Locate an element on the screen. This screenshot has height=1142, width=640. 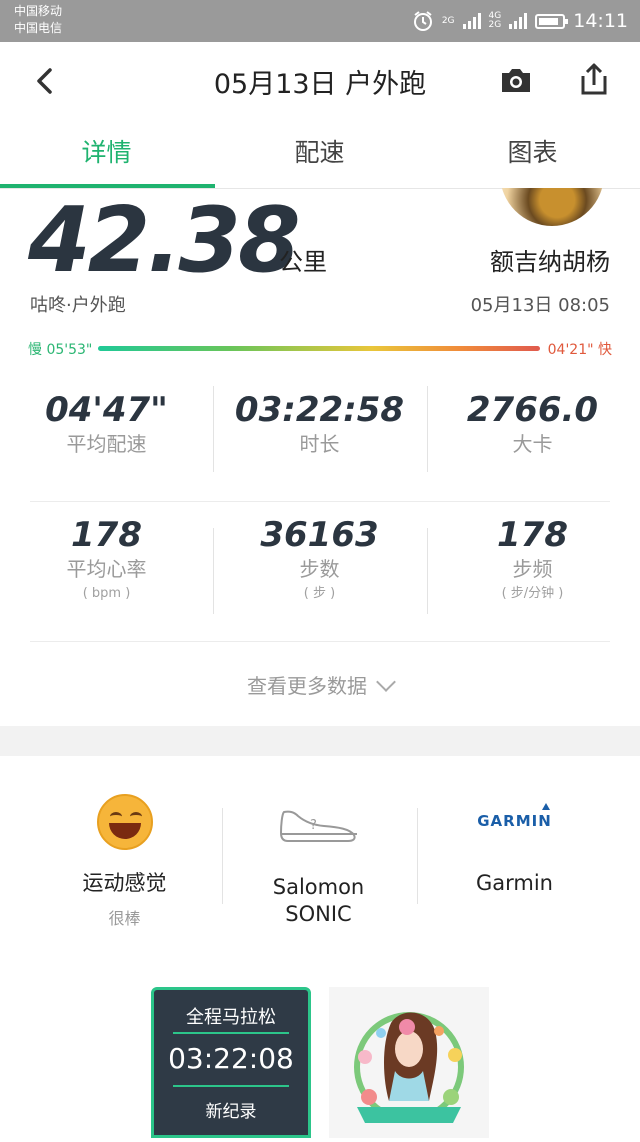
feeling-item: 运动感觉 很棒 is located at coordinates (124, 859).